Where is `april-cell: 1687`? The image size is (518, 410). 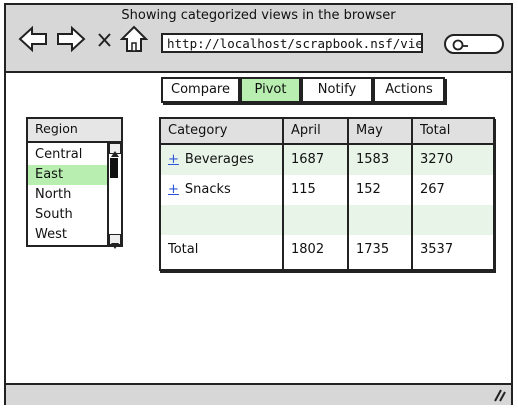 april-cell: 1687 is located at coordinates (308, 159).